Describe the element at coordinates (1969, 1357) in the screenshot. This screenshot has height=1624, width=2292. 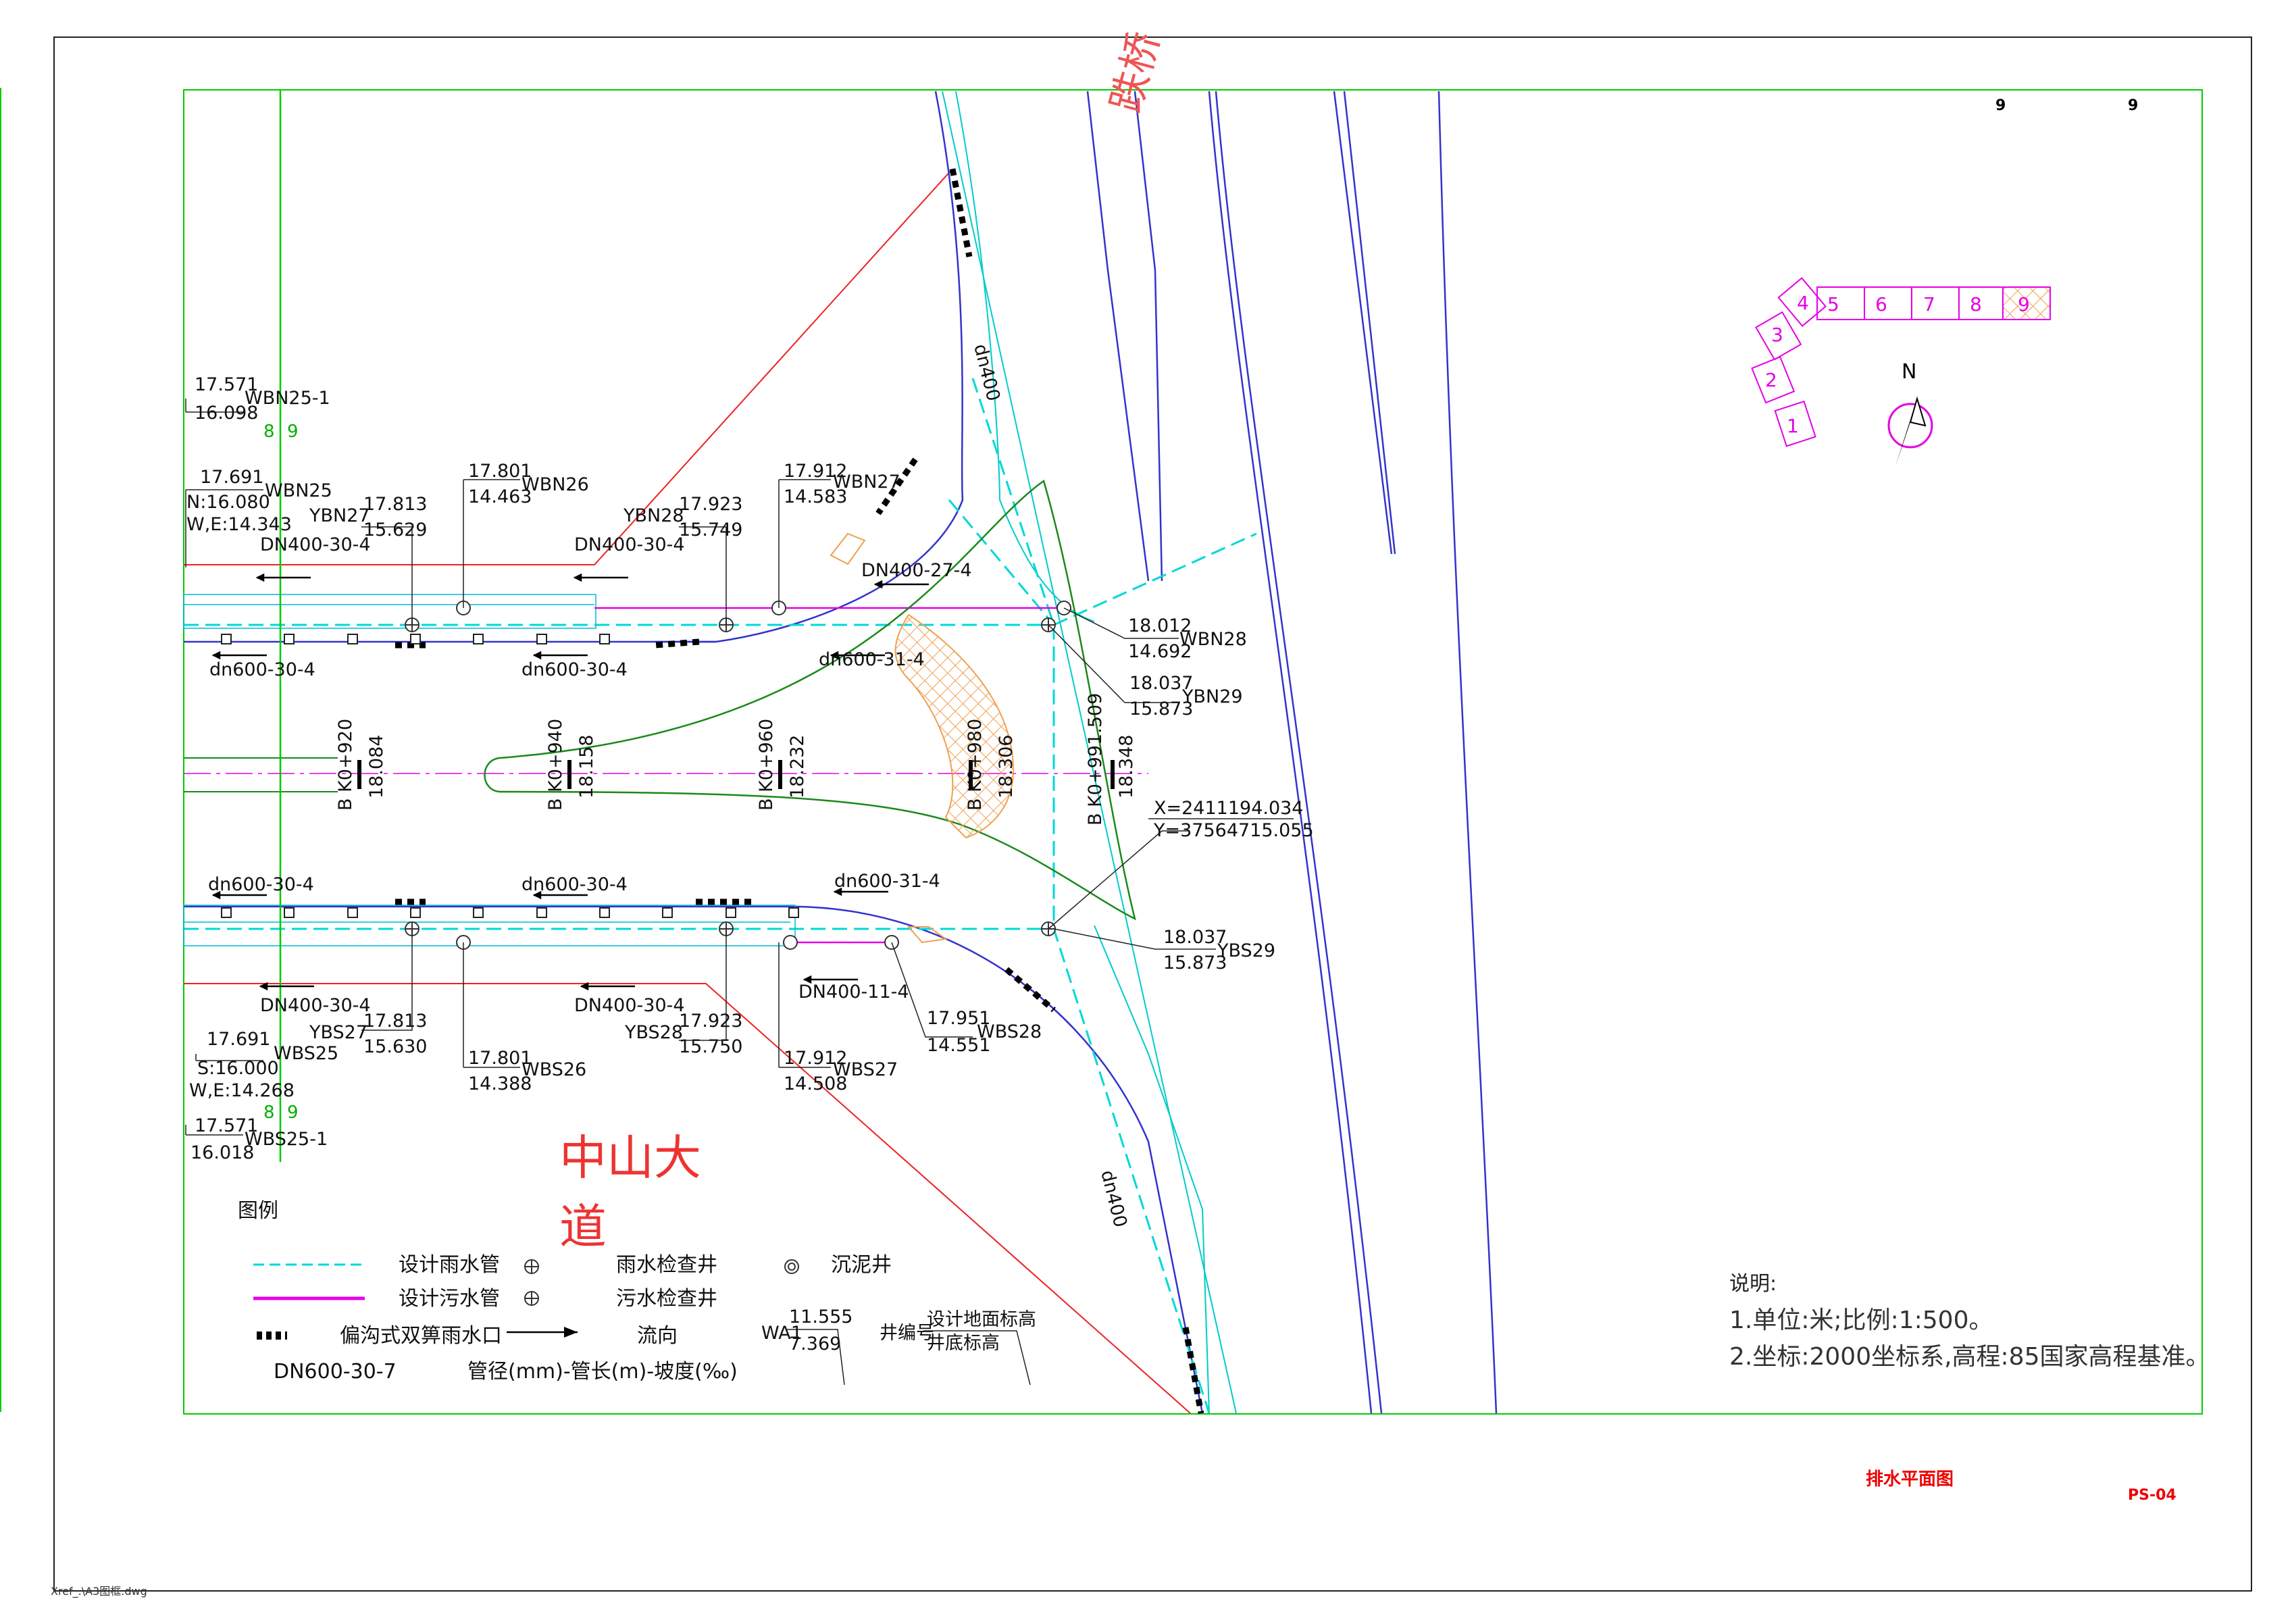
I see `notes-line-2: 2.坐标:2000坐标系,高程:85国家高程基准。` at that location.